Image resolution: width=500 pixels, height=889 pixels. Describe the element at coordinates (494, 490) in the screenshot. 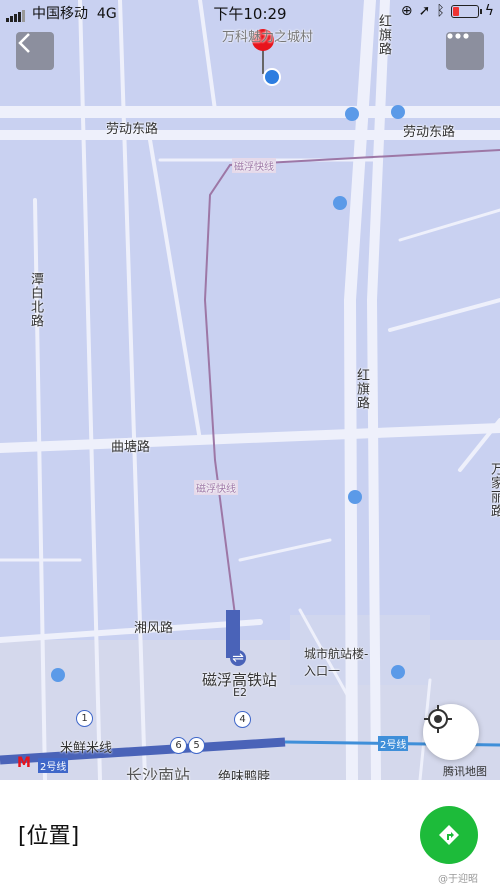

I see `road-label-right-edge: 万家丽路` at that location.